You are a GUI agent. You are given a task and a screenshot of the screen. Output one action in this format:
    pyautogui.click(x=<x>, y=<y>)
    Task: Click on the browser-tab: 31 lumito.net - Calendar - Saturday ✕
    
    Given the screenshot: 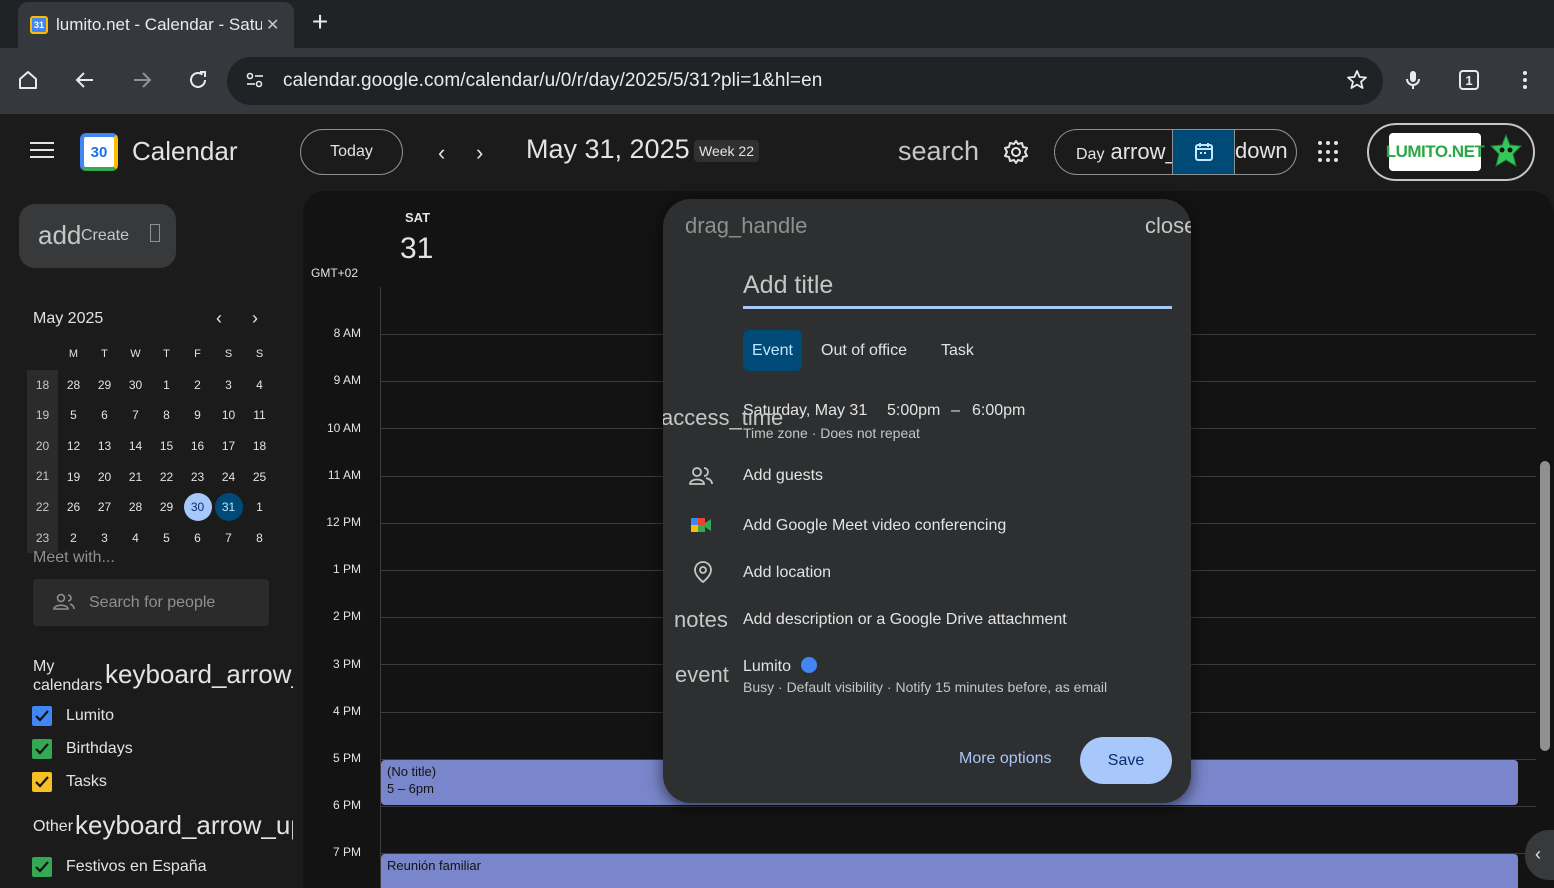 What is the action you would take?
    pyautogui.click(x=156, y=25)
    